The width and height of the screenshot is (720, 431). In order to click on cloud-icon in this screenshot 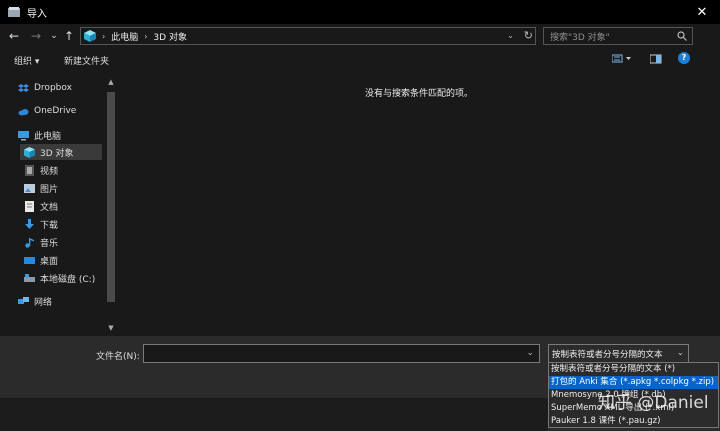, I will do `click(23, 111)`.